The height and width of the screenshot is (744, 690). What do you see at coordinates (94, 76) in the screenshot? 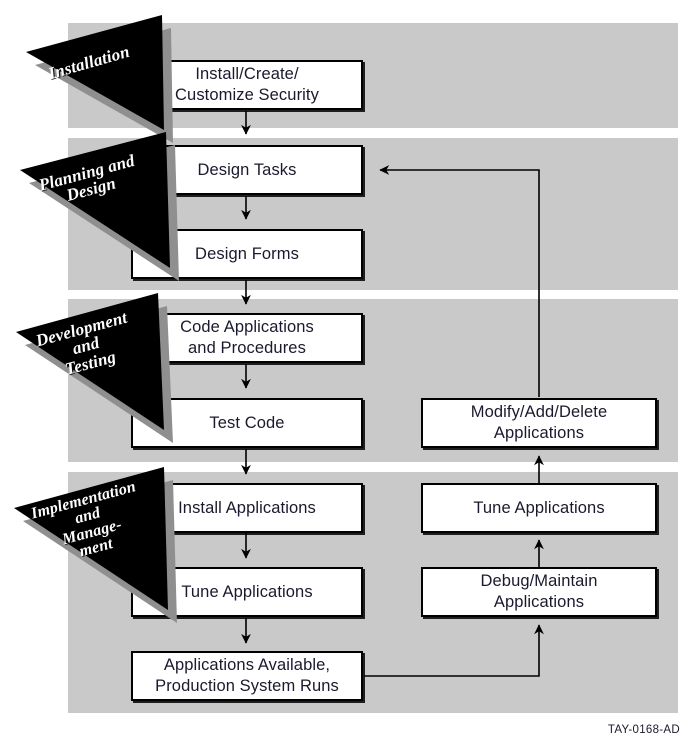
I see `phase-marker-installation: Installation` at bounding box center [94, 76].